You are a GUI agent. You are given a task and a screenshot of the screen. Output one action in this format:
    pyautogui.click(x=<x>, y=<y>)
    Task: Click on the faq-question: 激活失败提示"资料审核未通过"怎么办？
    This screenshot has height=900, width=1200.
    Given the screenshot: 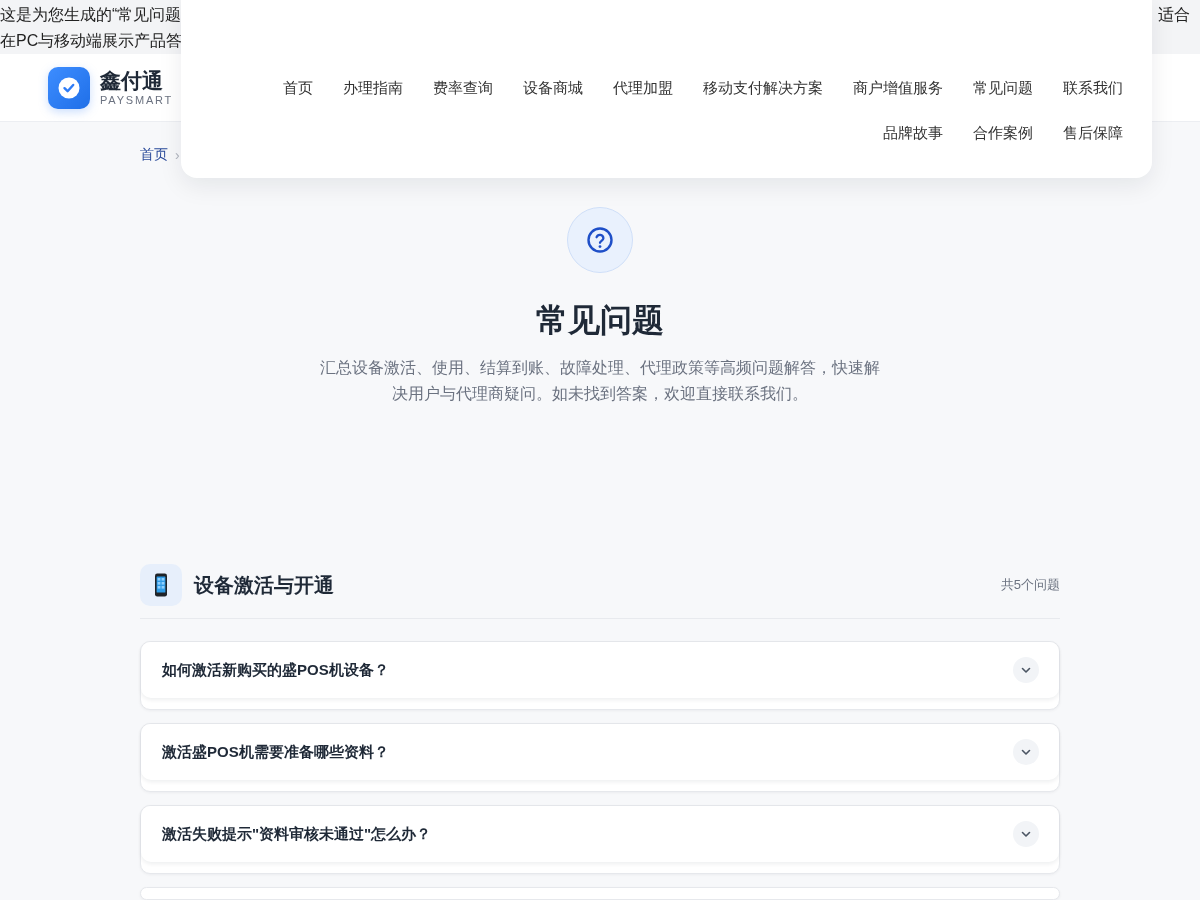 What is the action you would take?
    pyautogui.click(x=600, y=834)
    